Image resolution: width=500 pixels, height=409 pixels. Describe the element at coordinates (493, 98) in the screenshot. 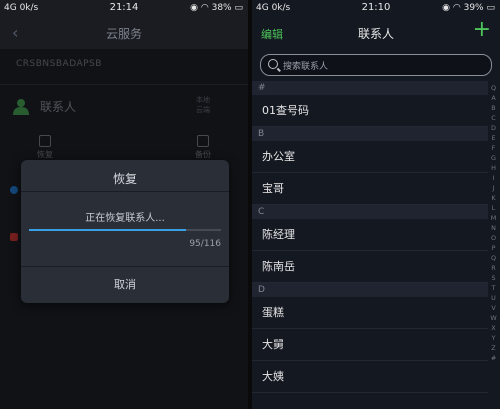

I see `index-letter: A` at that location.